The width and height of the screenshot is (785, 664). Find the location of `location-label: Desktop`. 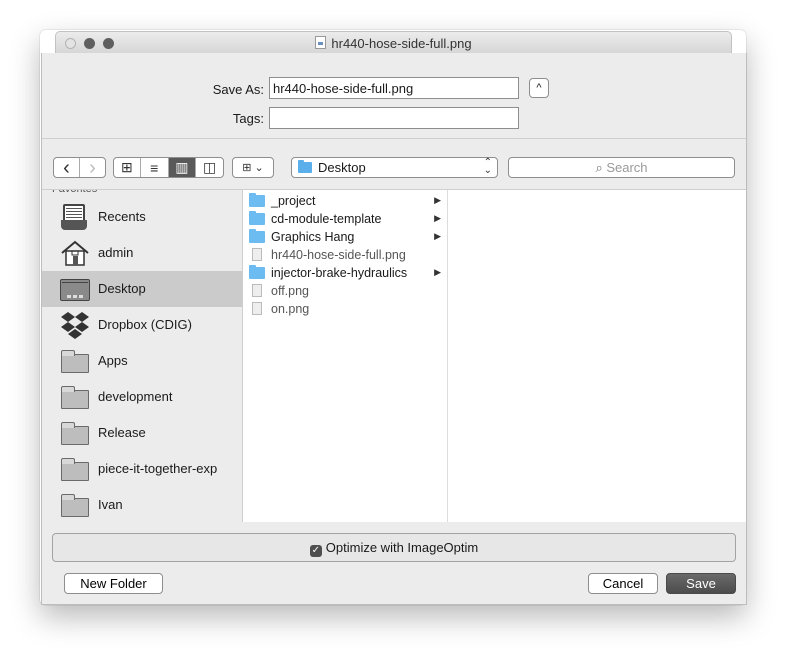

location-label: Desktop is located at coordinates (342, 167).